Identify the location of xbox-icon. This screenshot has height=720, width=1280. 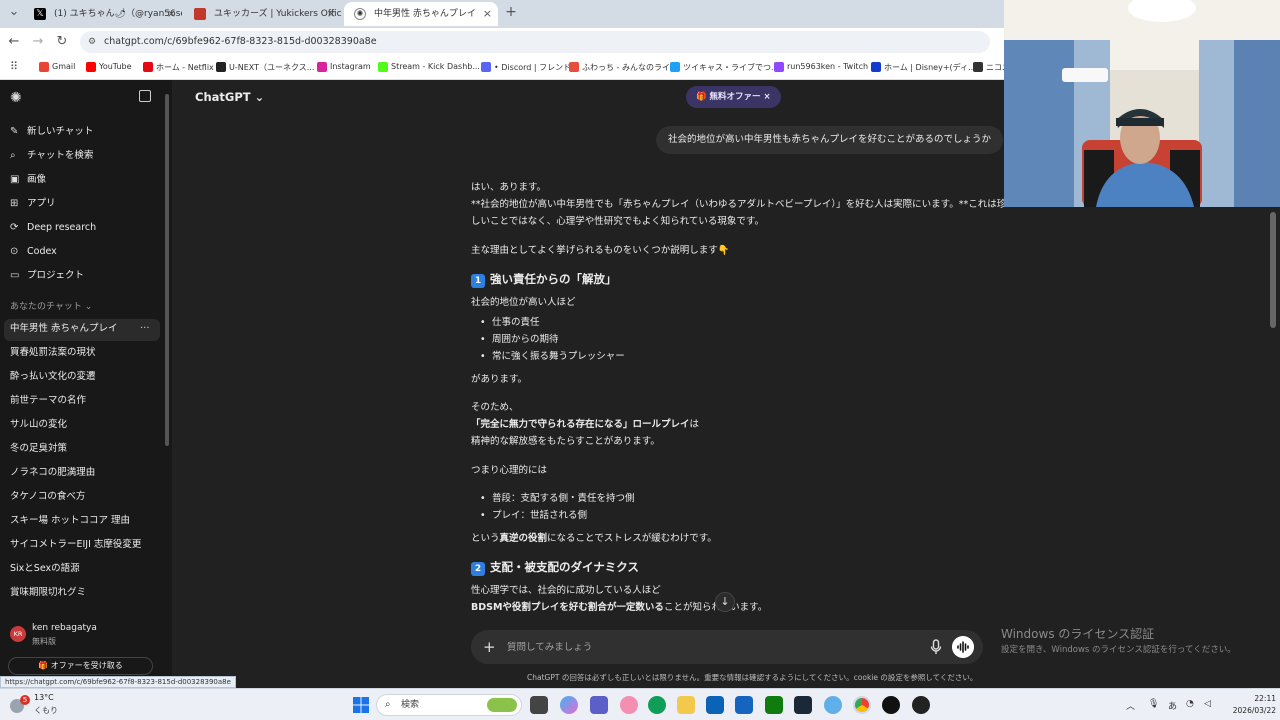
(774, 705).